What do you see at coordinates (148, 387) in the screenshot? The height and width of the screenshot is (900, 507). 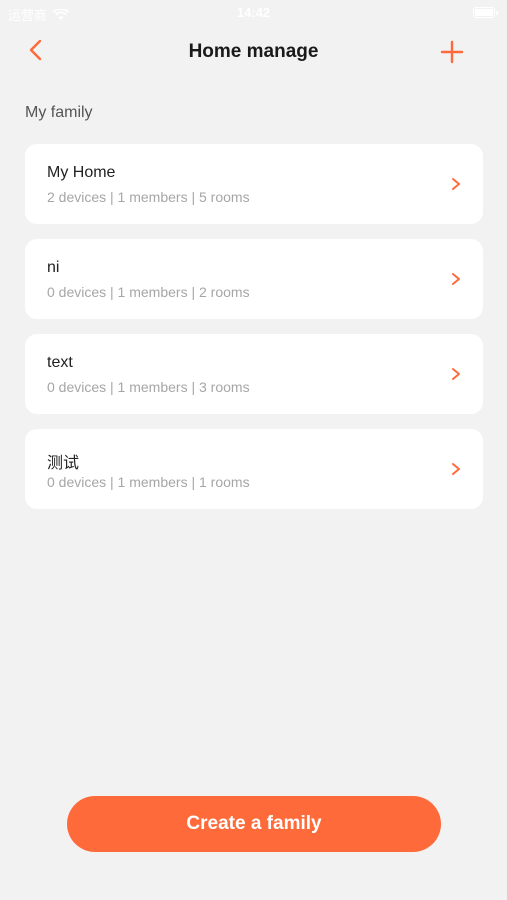 I see `family-summary: 0 devices | 1 members | 3 rooms` at bounding box center [148, 387].